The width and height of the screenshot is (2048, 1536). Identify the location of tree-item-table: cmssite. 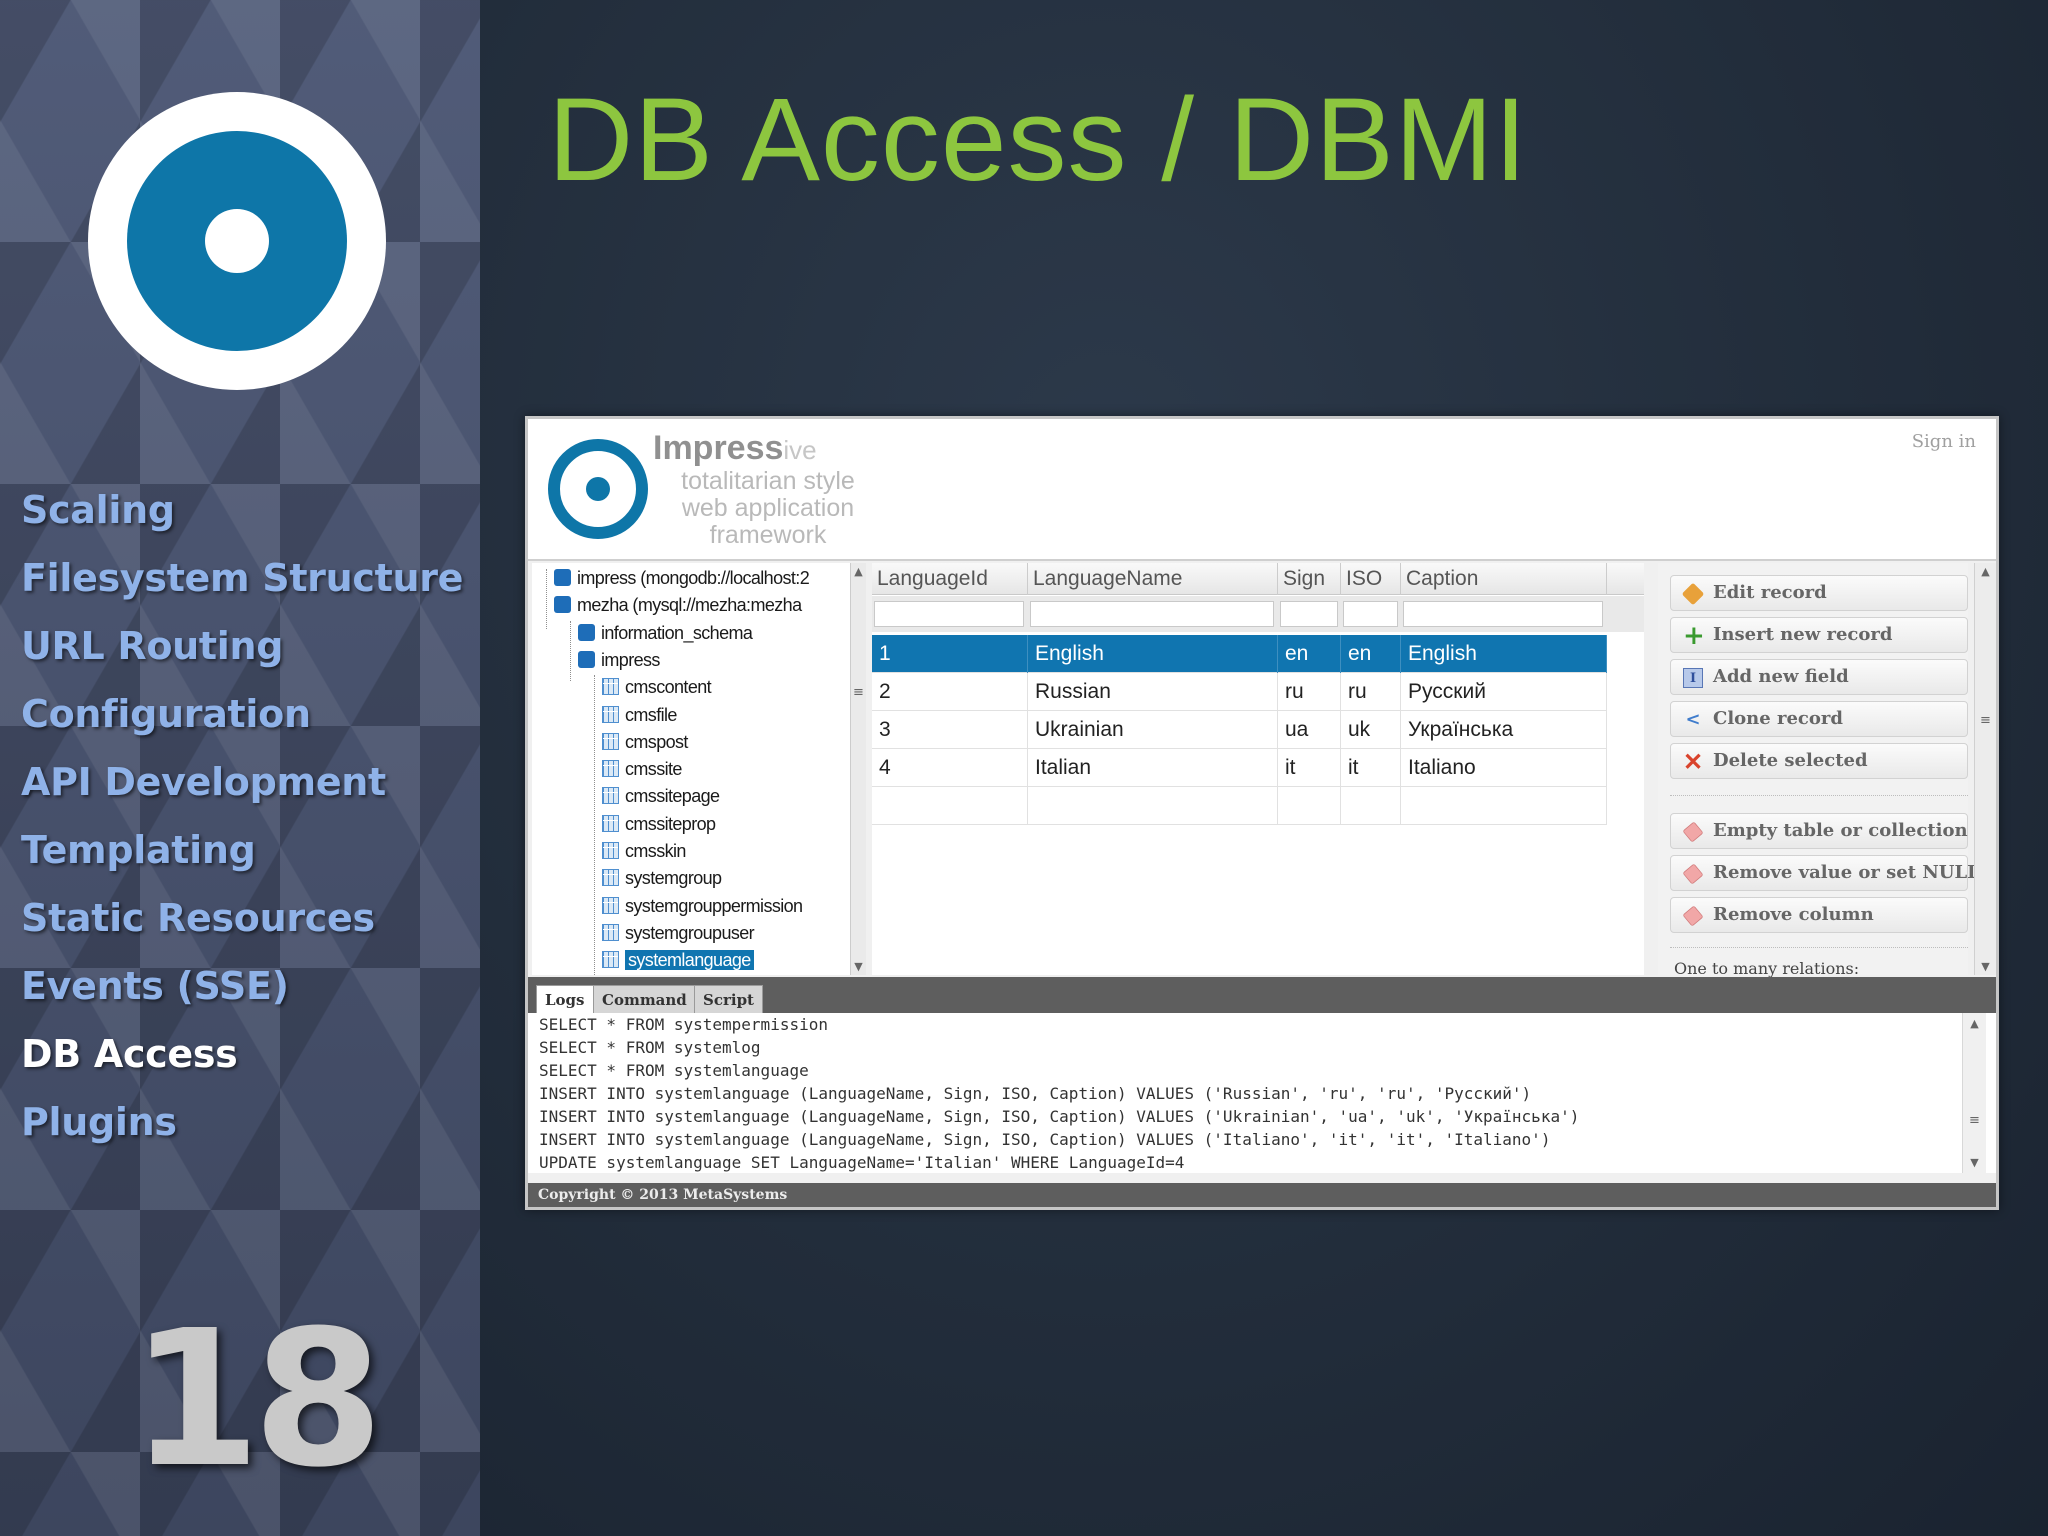
(642, 769).